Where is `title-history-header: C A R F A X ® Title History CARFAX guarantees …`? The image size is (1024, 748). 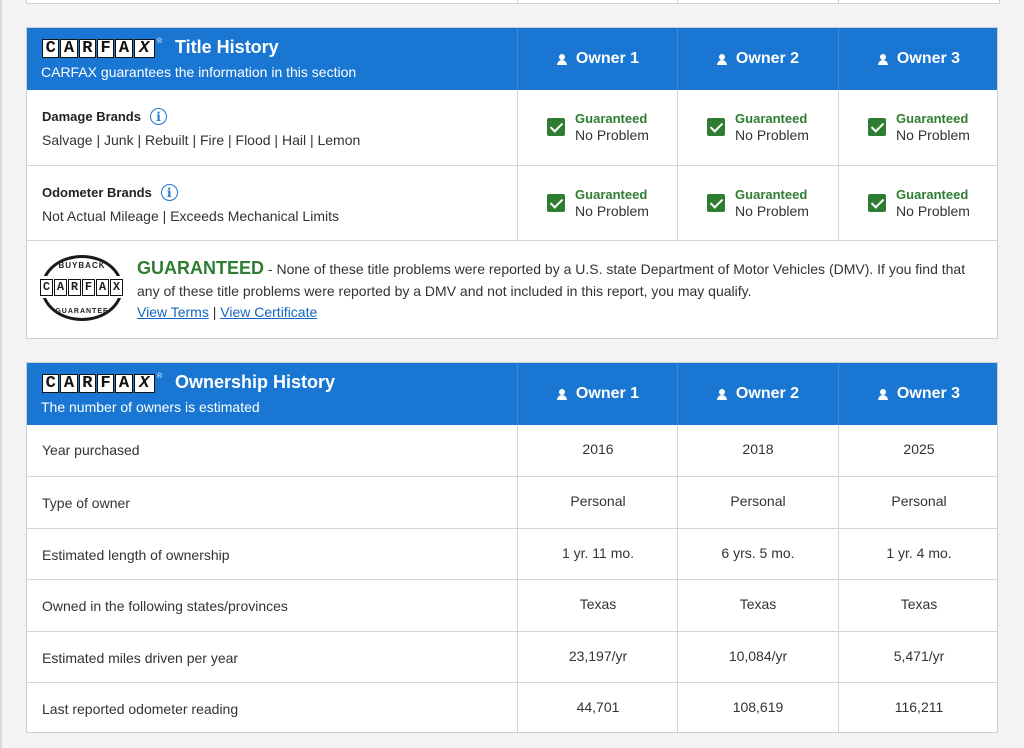 title-history-header: C A R F A X ® Title History CARFAX guarantees … is located at coordinates (512, 59).